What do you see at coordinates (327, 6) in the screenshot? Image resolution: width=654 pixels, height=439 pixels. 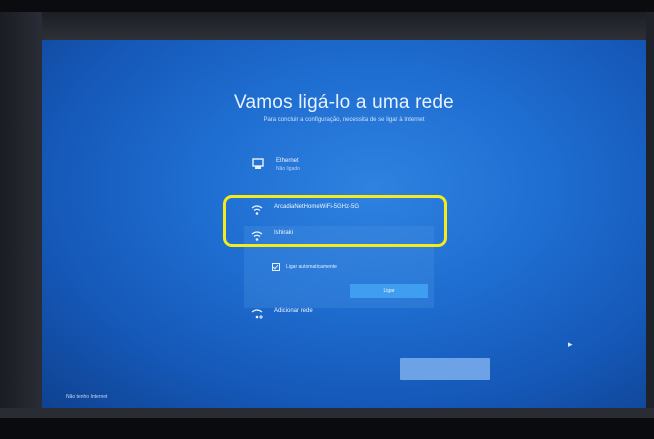 I see `monitor-bezel-top` at bounding box center [327, 6].